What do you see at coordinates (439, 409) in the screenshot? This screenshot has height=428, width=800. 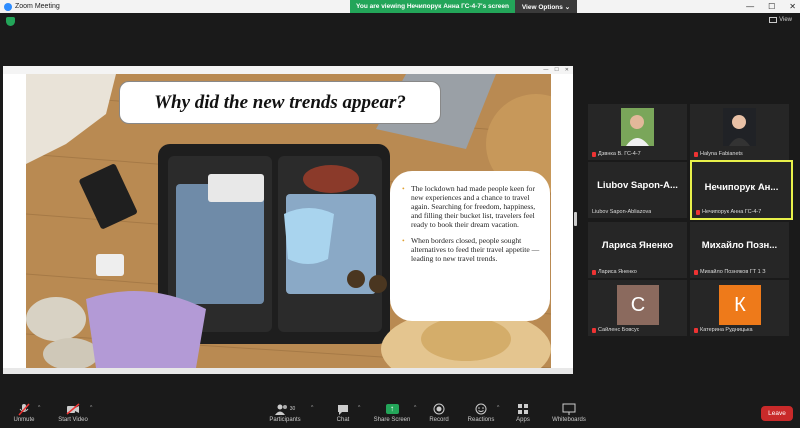 I see `record-icon` at bounding box center [439, 409].